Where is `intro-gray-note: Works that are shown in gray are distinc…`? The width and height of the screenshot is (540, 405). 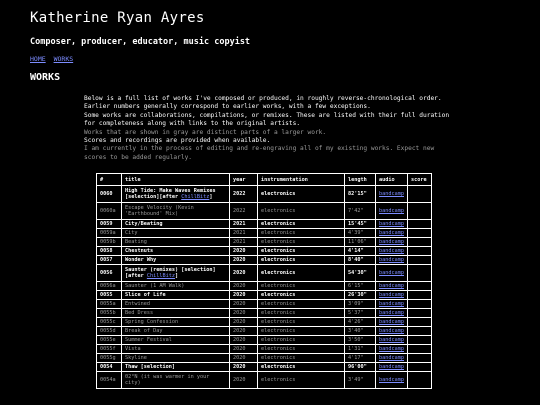
intro-gray-note: Works that are shown in gray are distinc… is located at coordinates (205, 132).